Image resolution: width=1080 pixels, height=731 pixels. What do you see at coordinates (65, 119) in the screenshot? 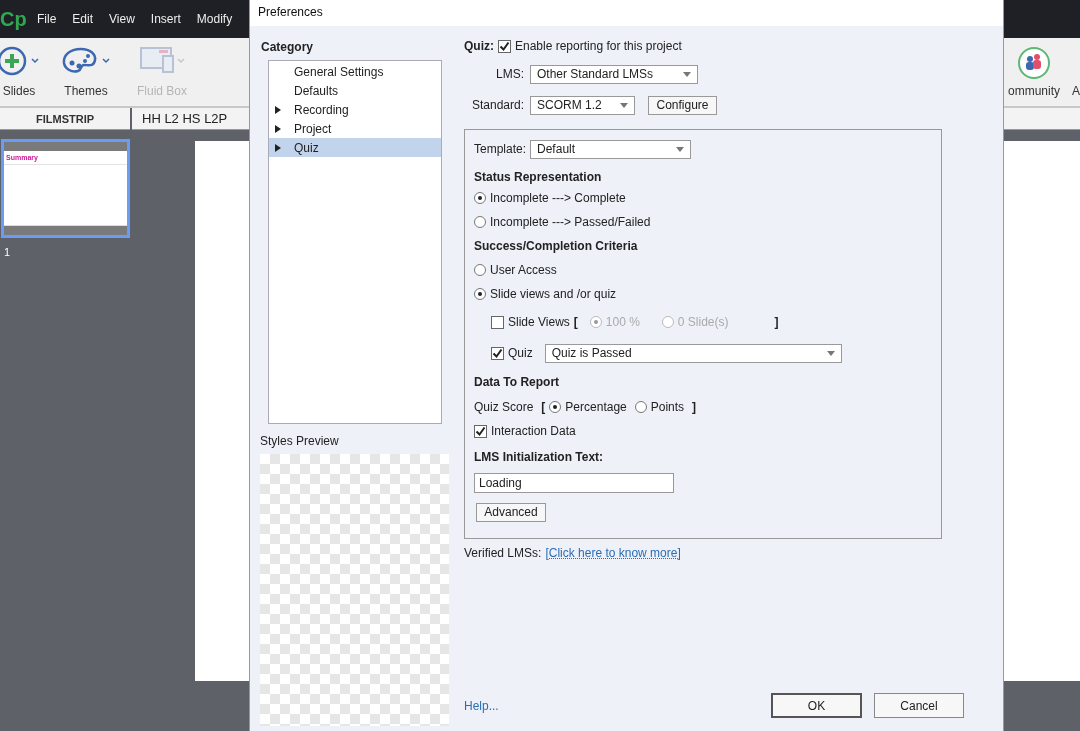
I see `filmstrip-header: FILMSTRIP` at bounding box center [65, 119].